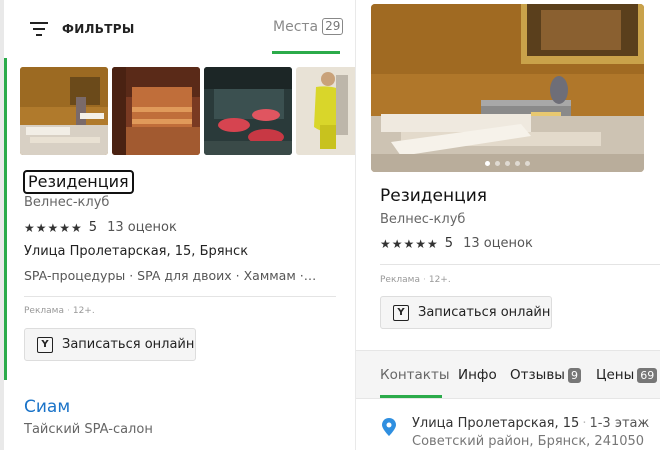 Image resolution: width=660 pixels, height=450 pixels. What do you see at coordinates (47, 407) in the screenshot?
I see `card-title-siam: Сиам` at bounding box center [47, 407].